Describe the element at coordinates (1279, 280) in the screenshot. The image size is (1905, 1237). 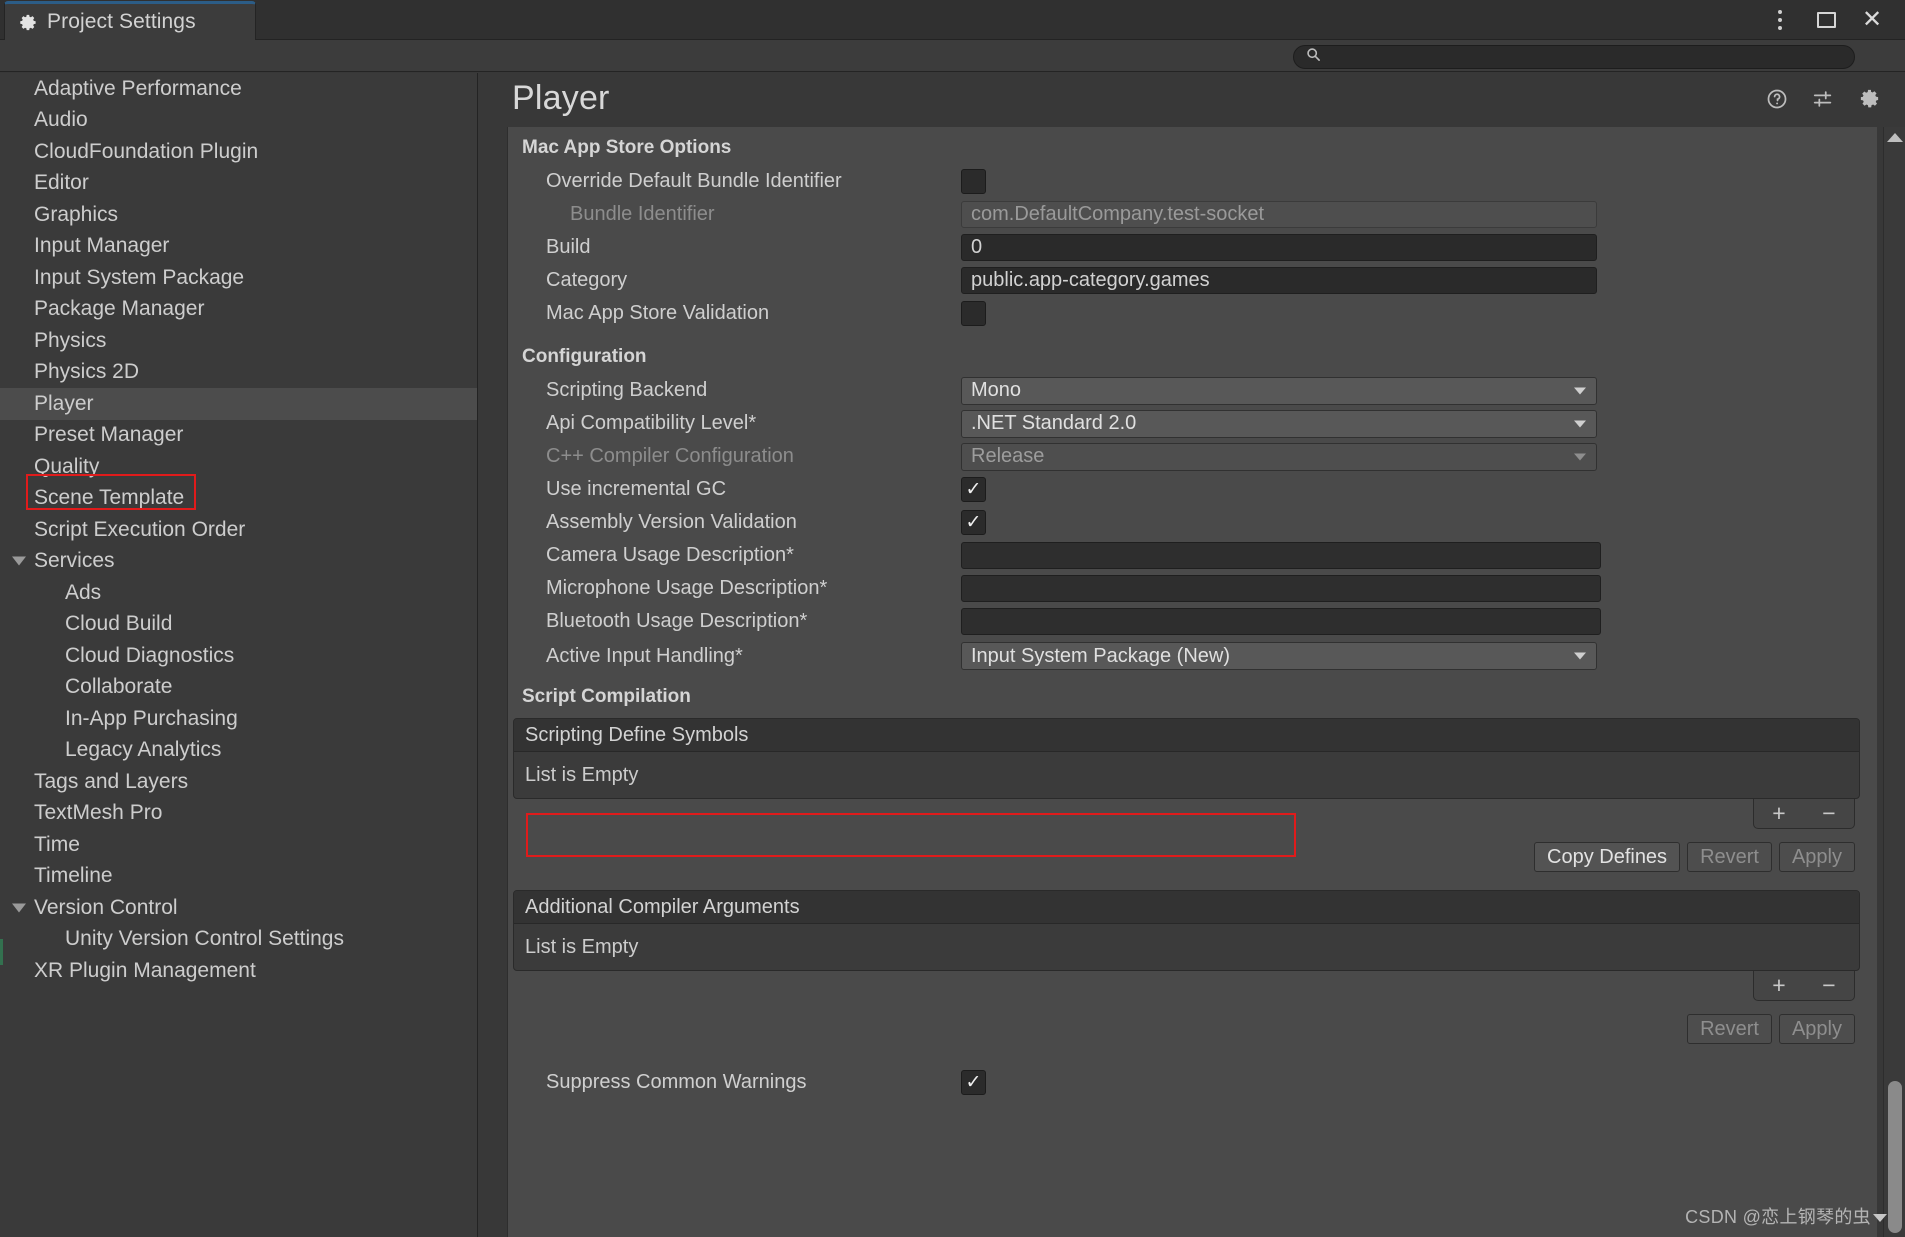
I see `category-field: public.app-category.games` at that location.